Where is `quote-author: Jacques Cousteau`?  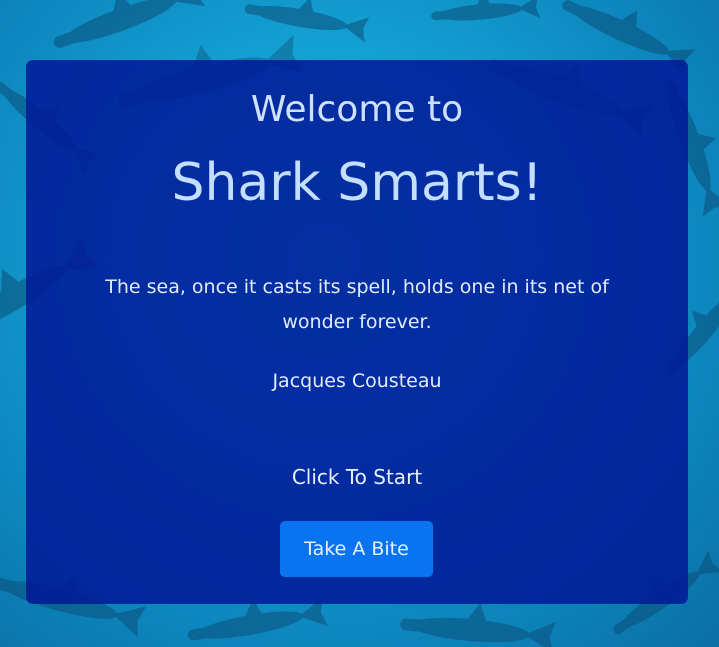 quote-author: Jacques Cousteau is located at coordinates (357, 381).